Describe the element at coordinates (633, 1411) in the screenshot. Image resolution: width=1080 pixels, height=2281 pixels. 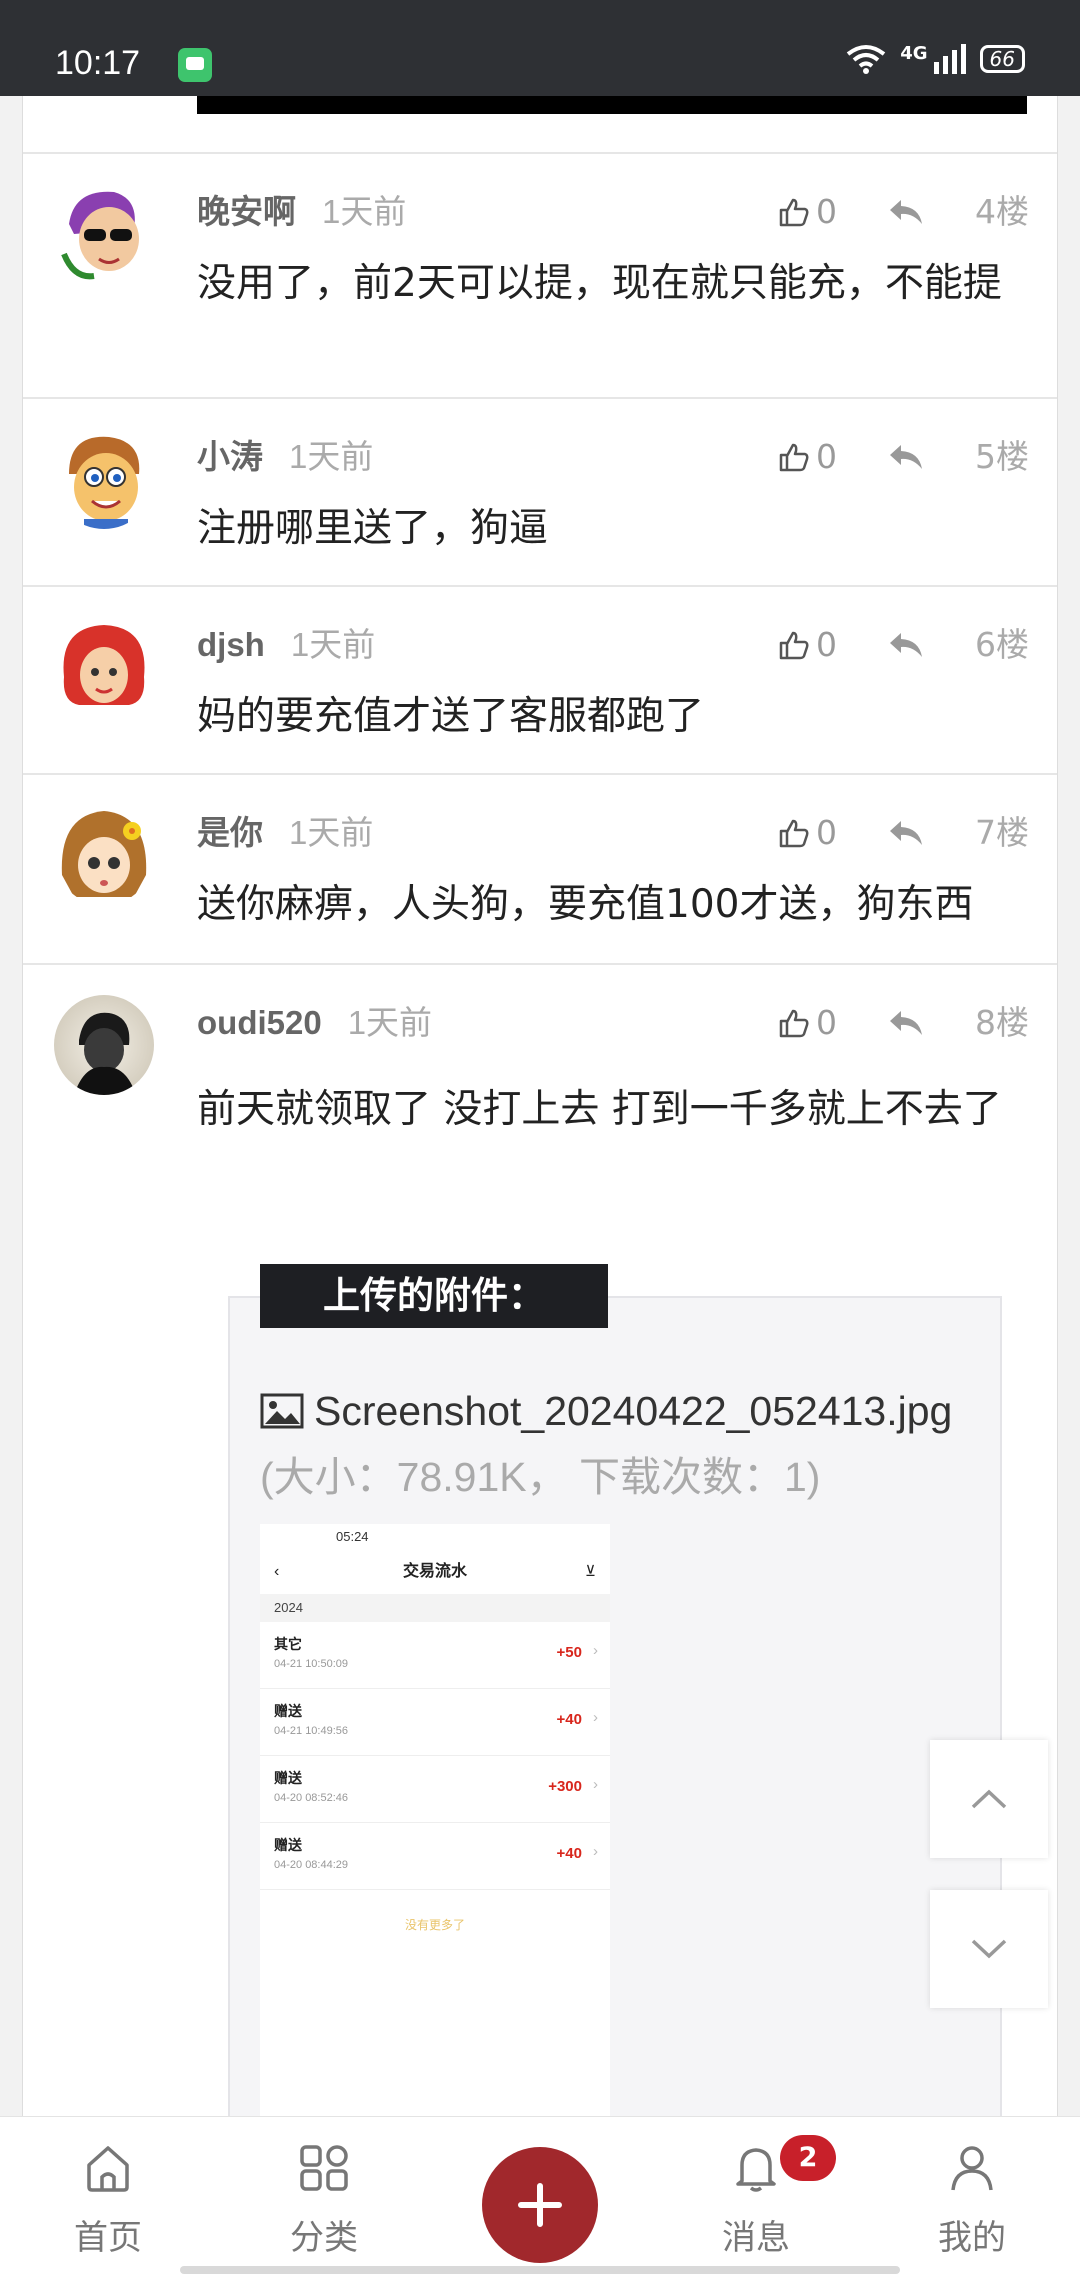
I see `attachment-filename: Screenshot_20240422_052413.jpg` at that location.